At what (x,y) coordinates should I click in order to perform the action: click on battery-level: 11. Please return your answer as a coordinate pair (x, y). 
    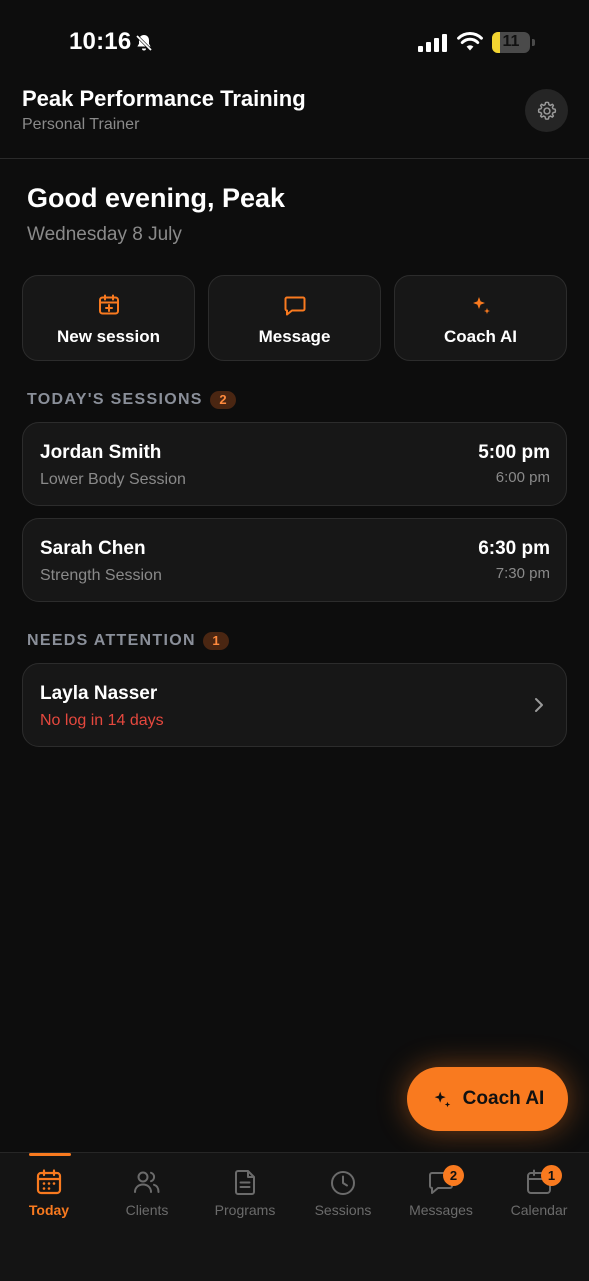
    Looking at the image, I should click on (511, 41).